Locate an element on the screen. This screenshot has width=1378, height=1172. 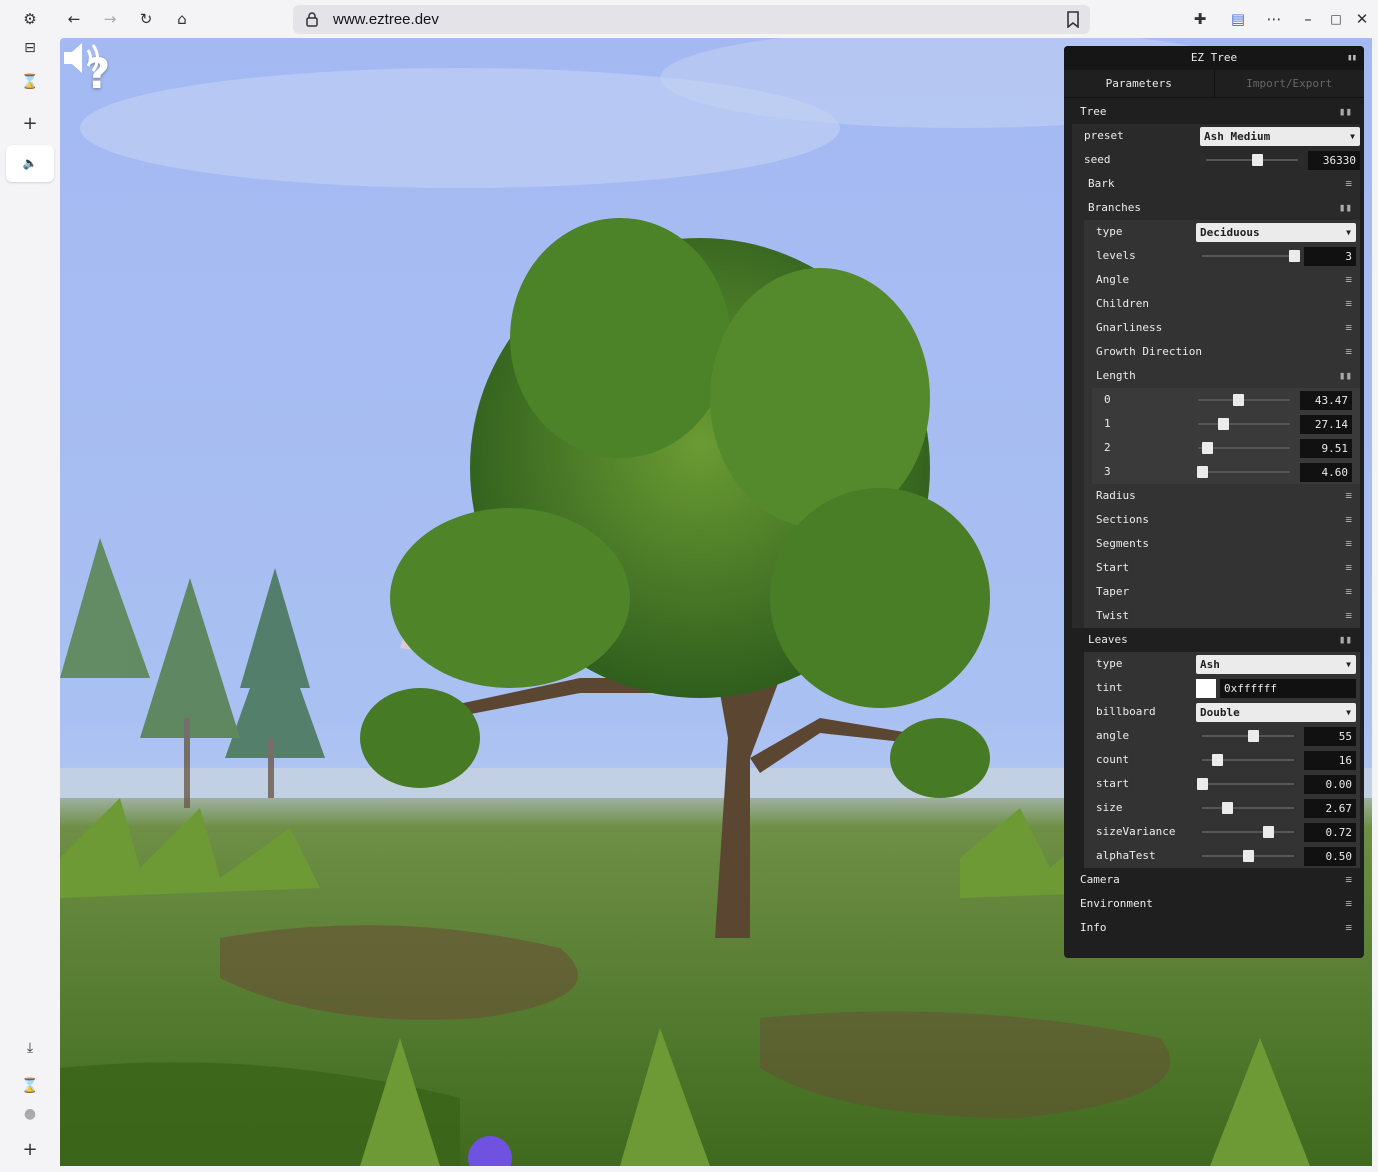
forward-arrow-icon: → is located at coordinates (110, 19).